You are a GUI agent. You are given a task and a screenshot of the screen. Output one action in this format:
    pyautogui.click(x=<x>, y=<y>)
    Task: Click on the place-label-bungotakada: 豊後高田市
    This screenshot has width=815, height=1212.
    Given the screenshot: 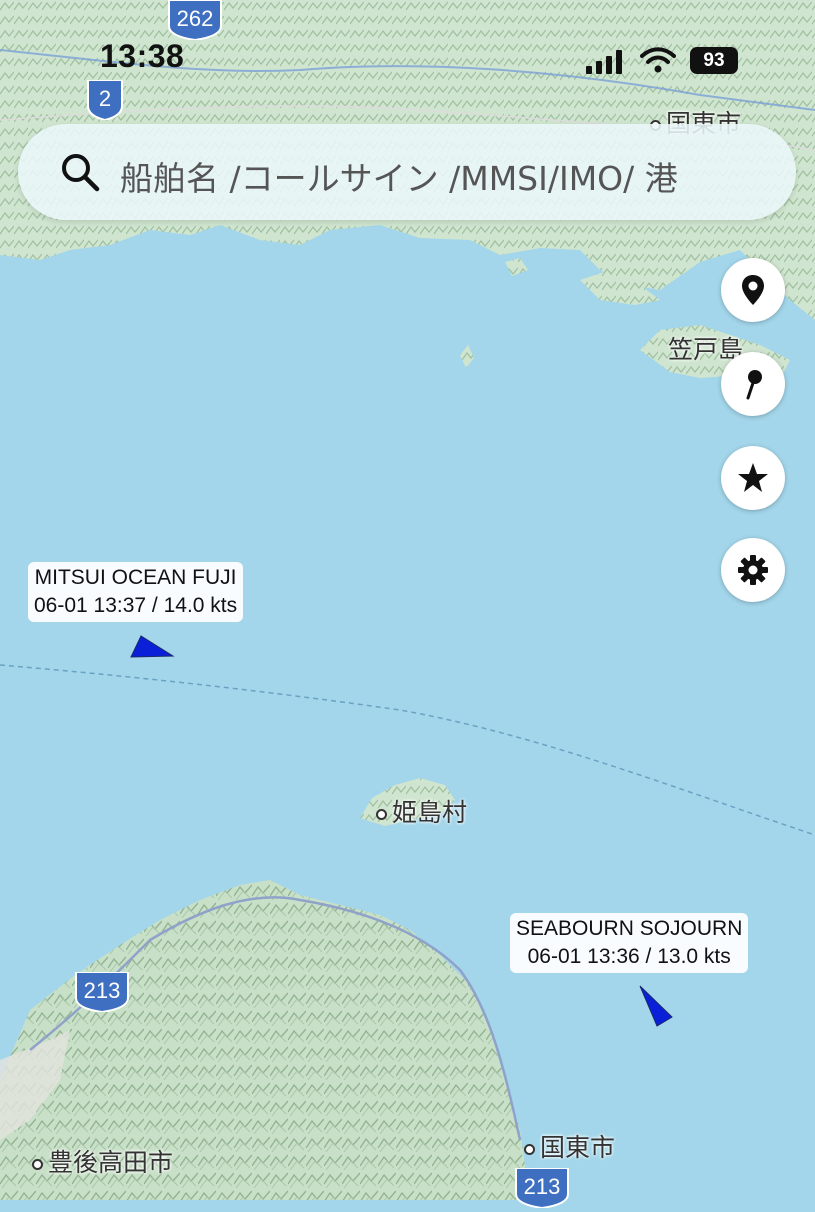 What is the action you would take?
    pyautogui.click(x=102, y=1161)
    